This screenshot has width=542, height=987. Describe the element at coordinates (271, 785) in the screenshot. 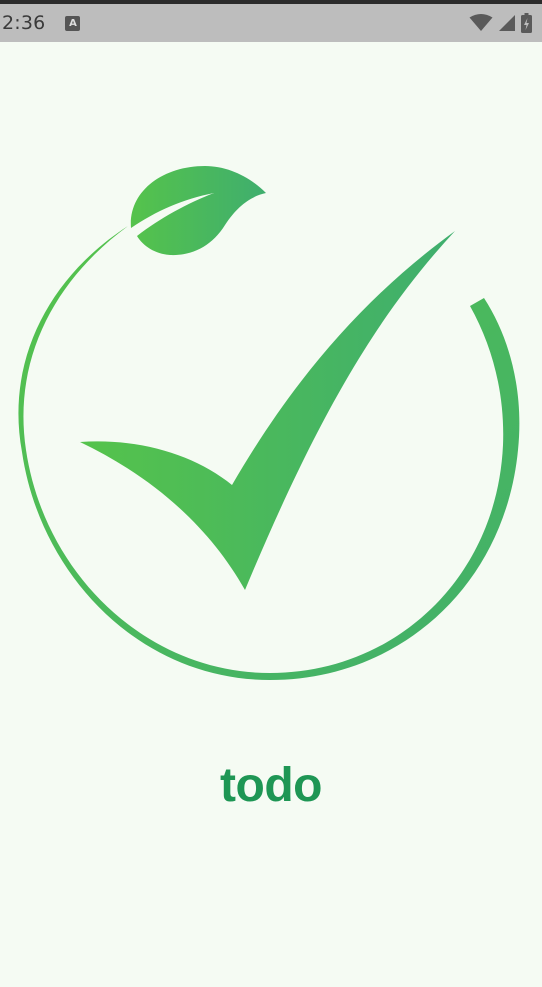

I see `app-name: todo` at that location.